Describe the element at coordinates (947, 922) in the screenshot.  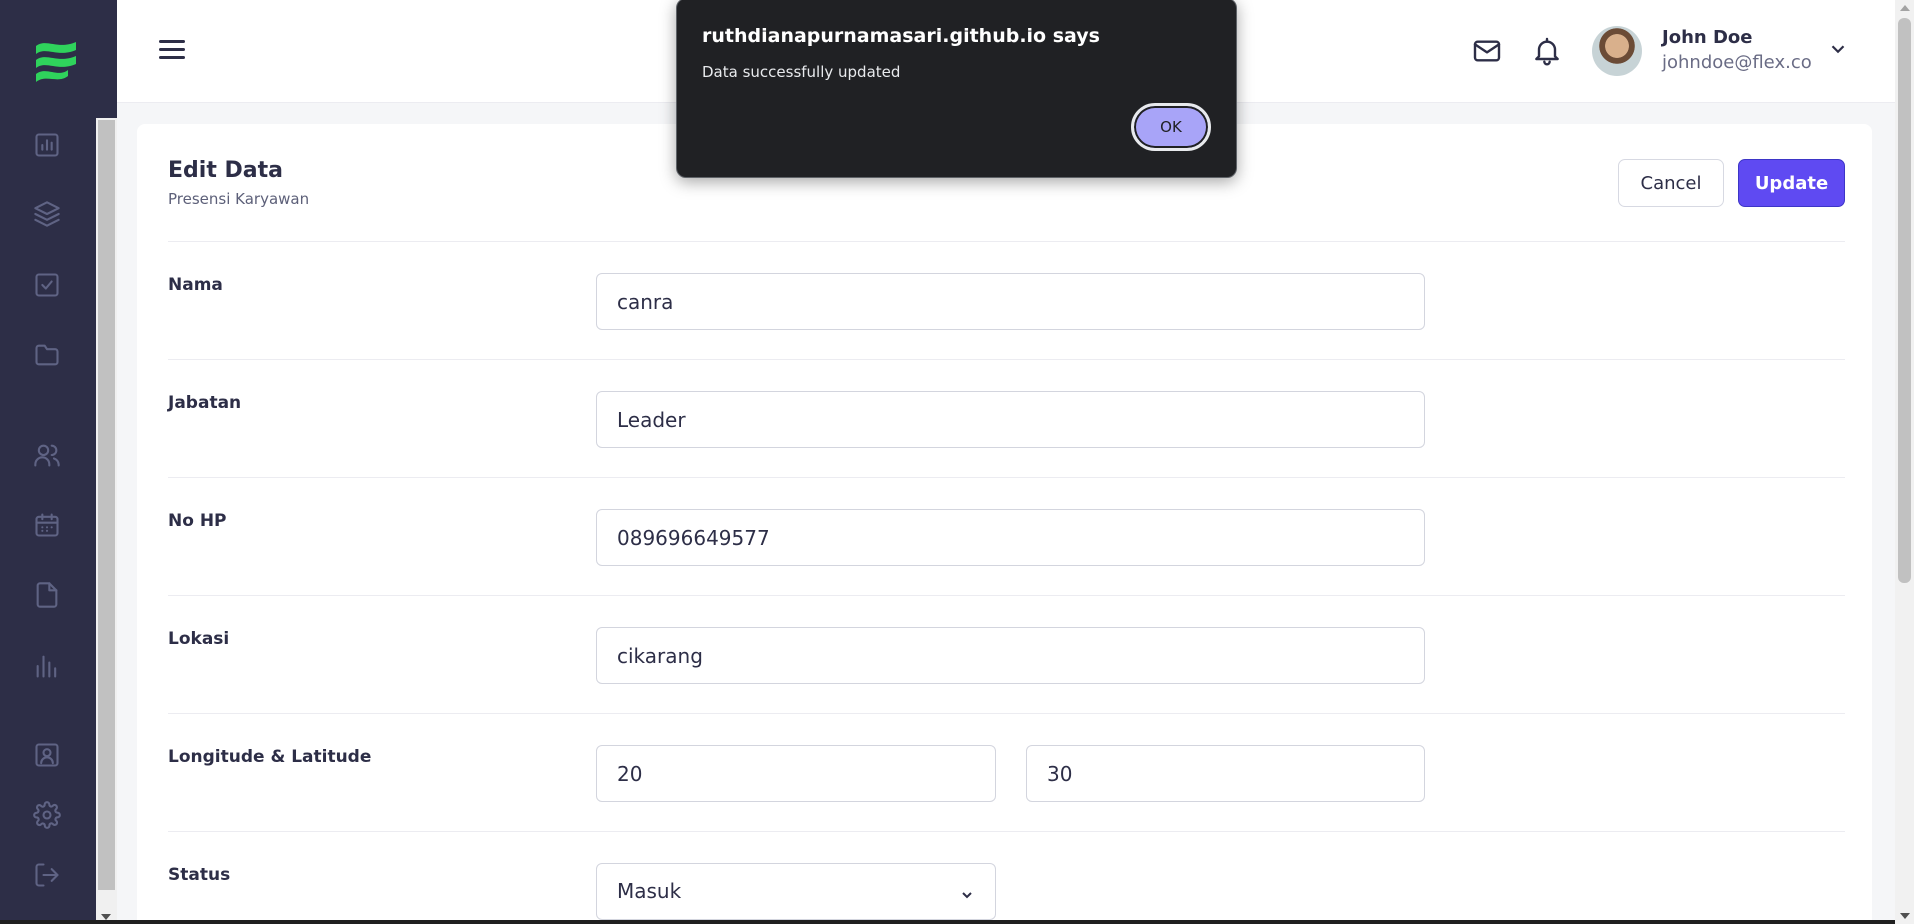
I see `taskbar-edge` at that location.